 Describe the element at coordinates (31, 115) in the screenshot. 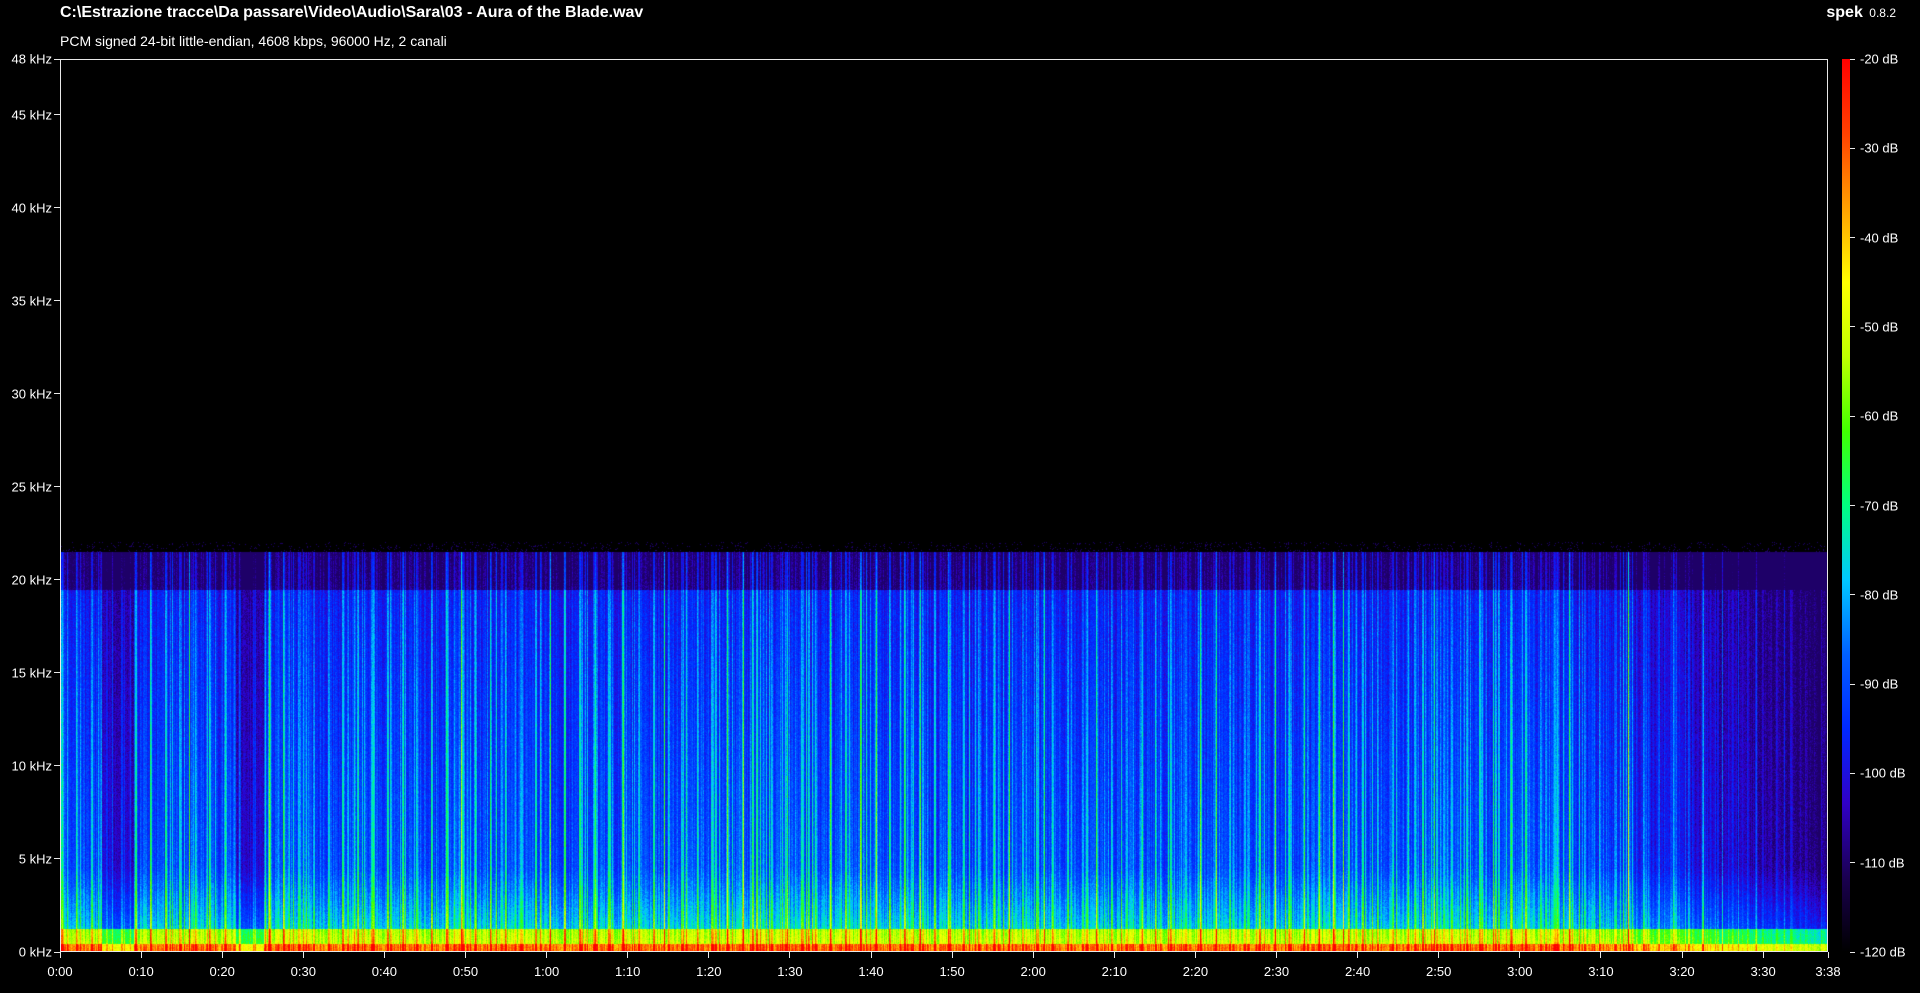

I see `freq-tick-45-khz: 45 kHz` at that location.